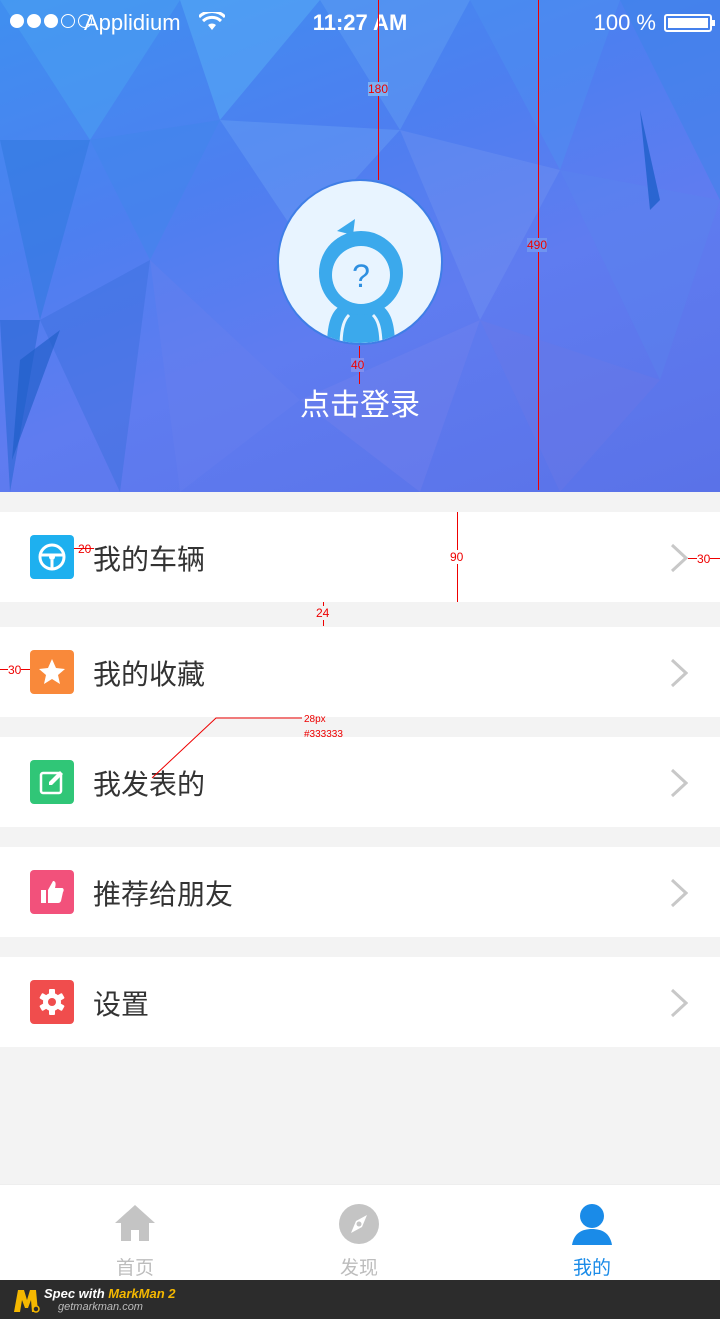  Describe the element at coordinates (360, 782) in the screenshot. I see `menu-item-my-posts: 我发表的` at that location.